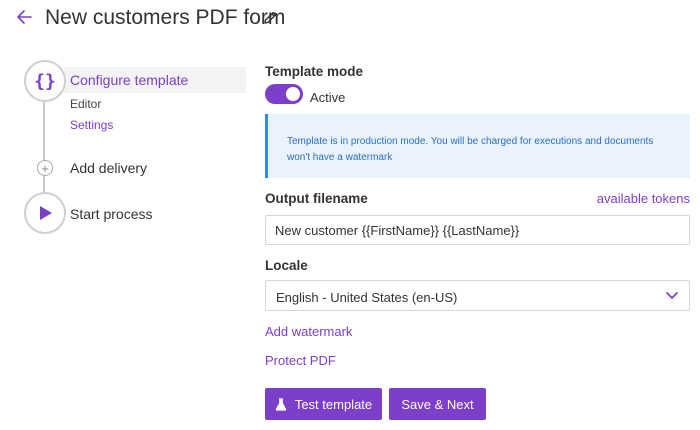  What do you see at coordinates (45, 168) in the screenshot?
I see `plus-icon: +` at bounding box center [45, 168].